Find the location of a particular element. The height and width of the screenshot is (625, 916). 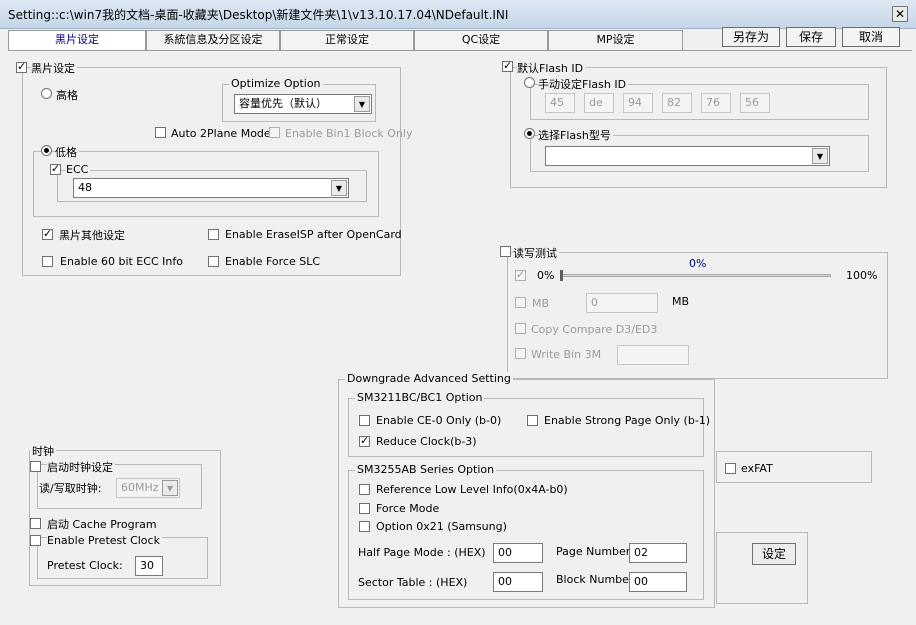

select-flash-label: 选择Flash型号 is located at coordinates (575, 135).